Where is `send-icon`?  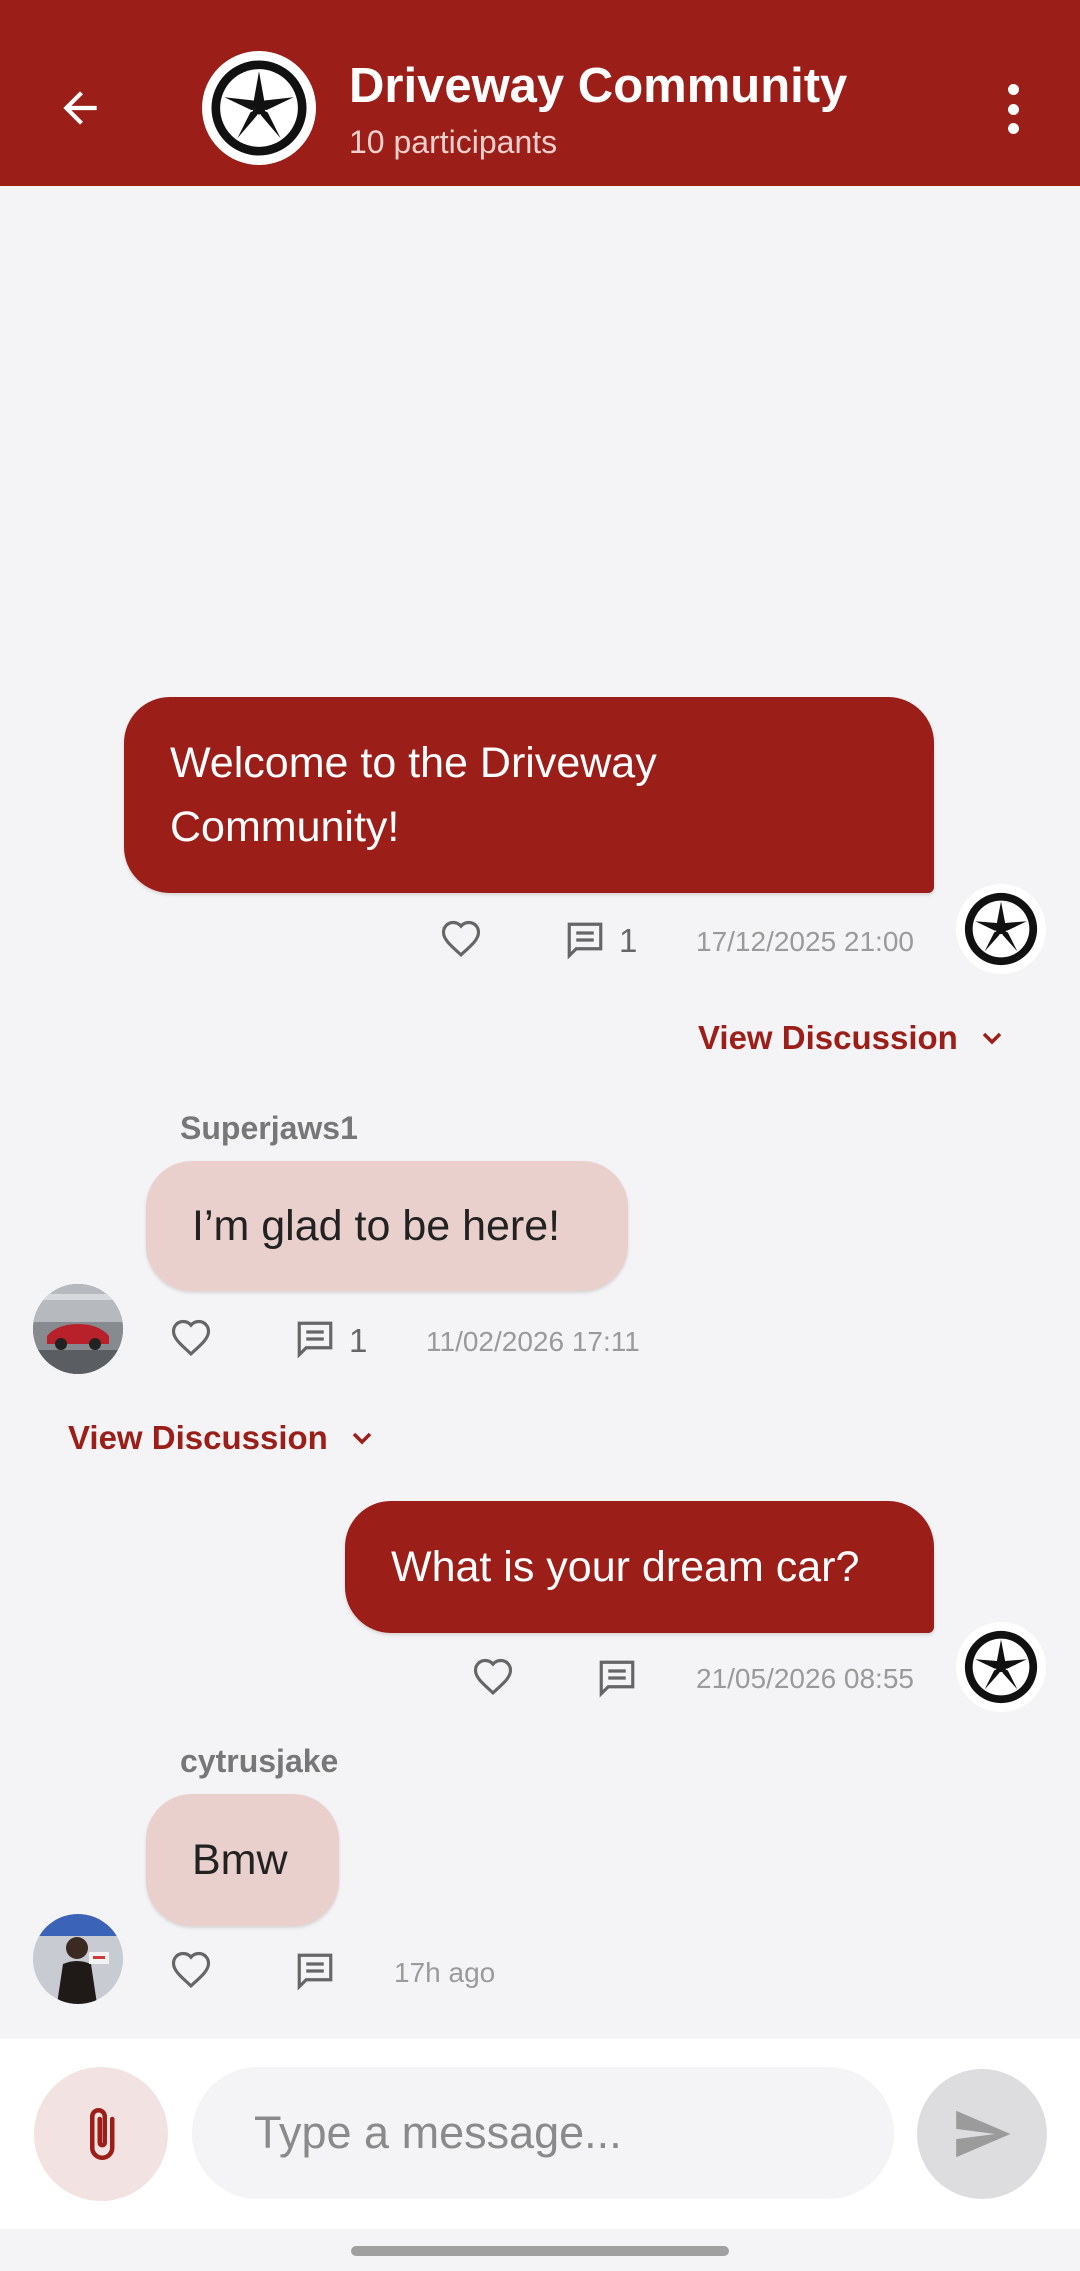 send-icon is located at coordinates (983, 2134).